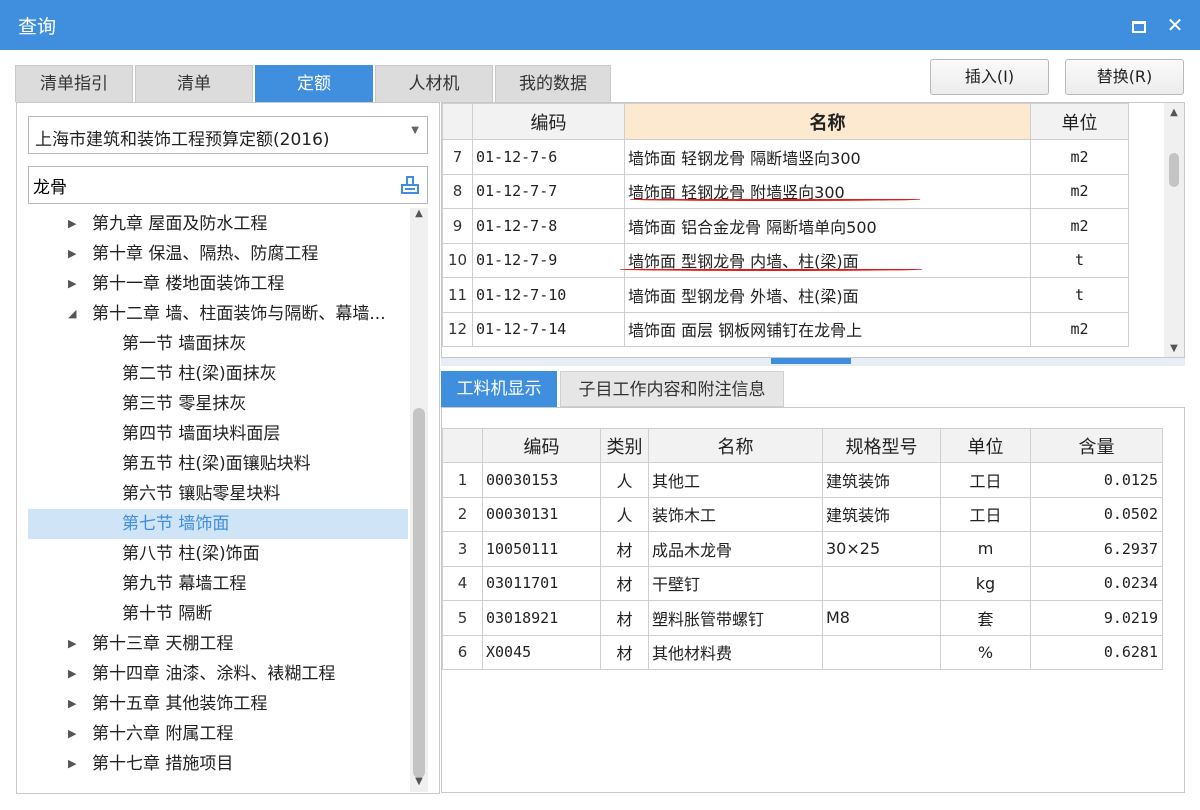 The height and width of the screenshot is (810, 1200). Describe the element at coordinates (881, 445) in the screenshot. I see `column-header-spec: 规格型号` at that location.